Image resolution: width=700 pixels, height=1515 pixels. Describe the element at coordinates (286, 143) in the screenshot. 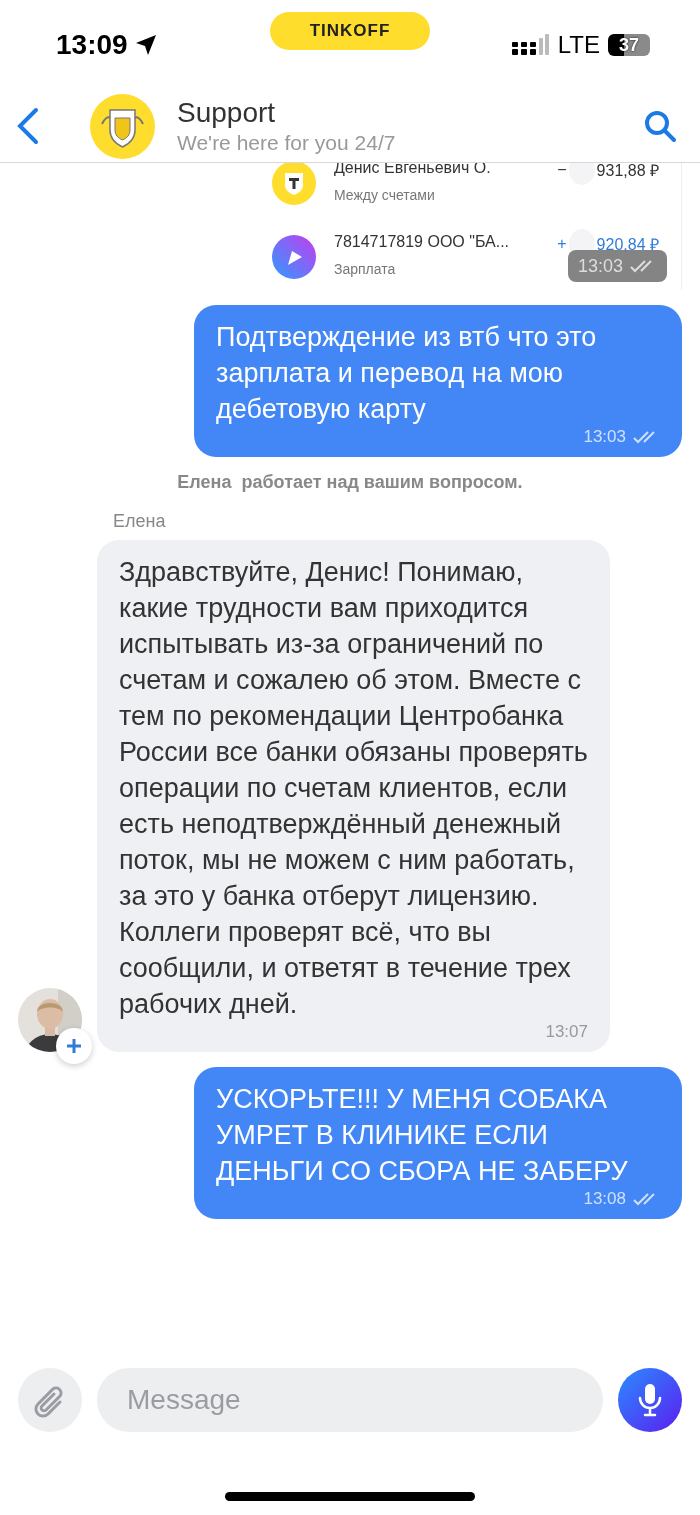

I see `chat-subtitle: We're here for you 24/7` at that location.